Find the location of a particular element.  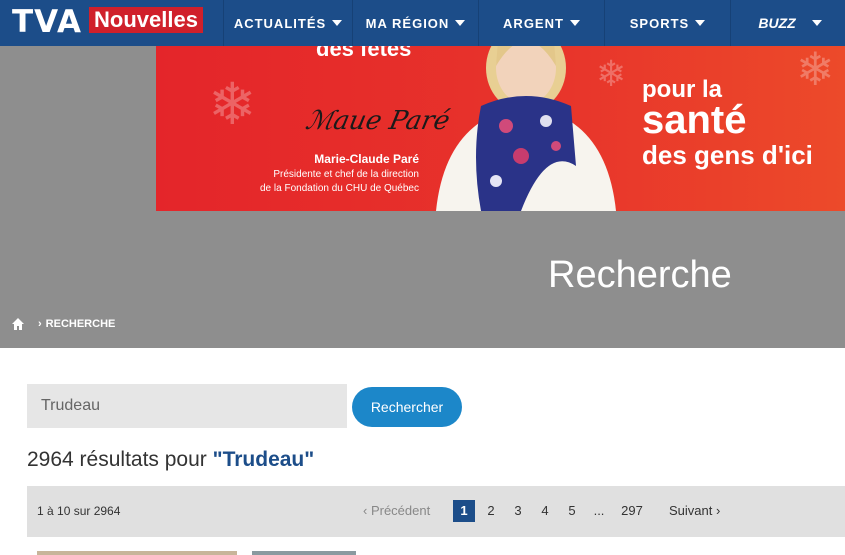

results-heading: 2964 résultats pour "Trudeau" is located at coordinates (170, 460).